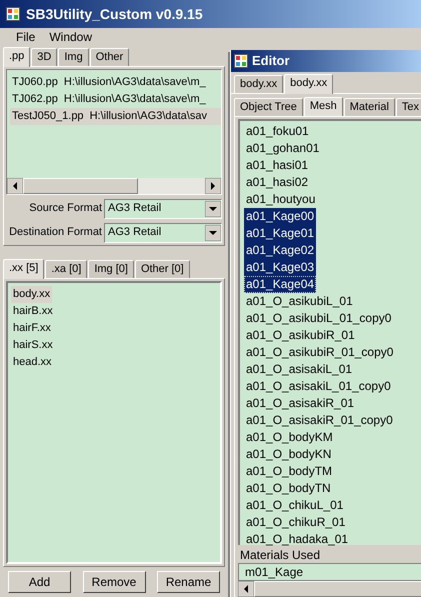 The image size is (421, 597). Describe the element at coordinates (16, 57) in the screenshot. I see `tab: .pp` at that location.